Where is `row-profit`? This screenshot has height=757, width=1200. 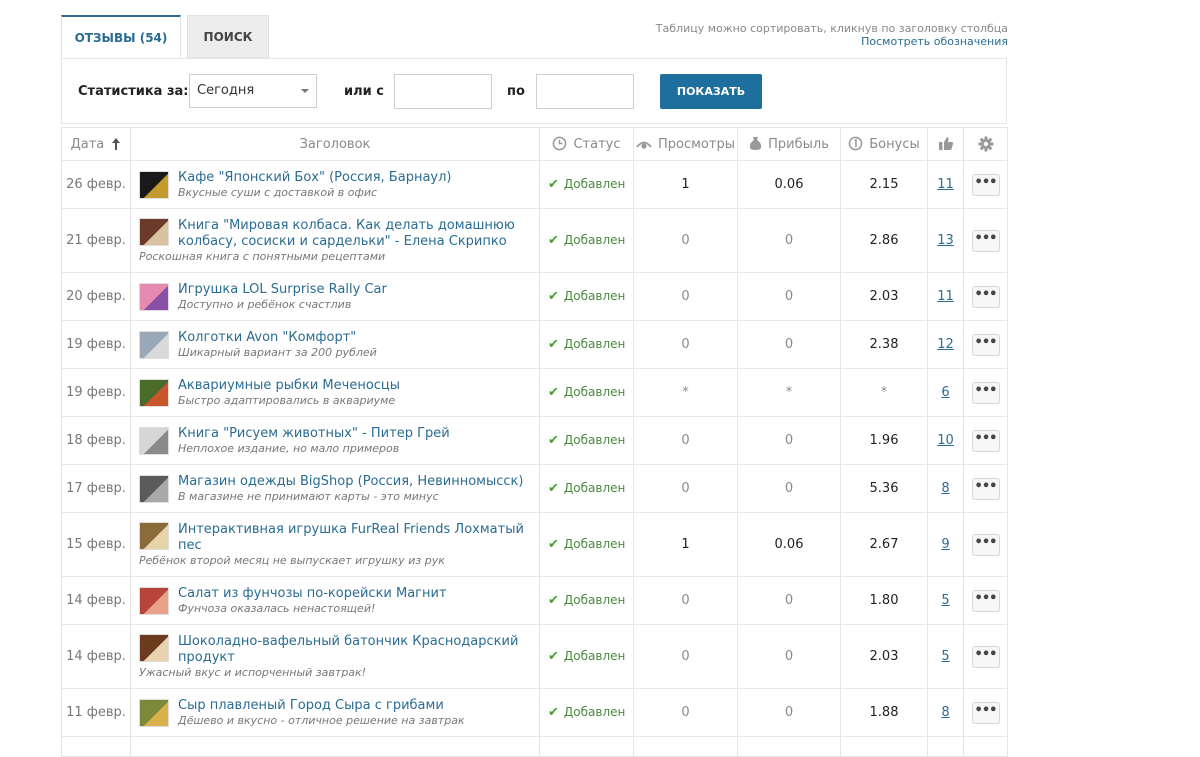 row-profit is located at coordinates (789, 746).